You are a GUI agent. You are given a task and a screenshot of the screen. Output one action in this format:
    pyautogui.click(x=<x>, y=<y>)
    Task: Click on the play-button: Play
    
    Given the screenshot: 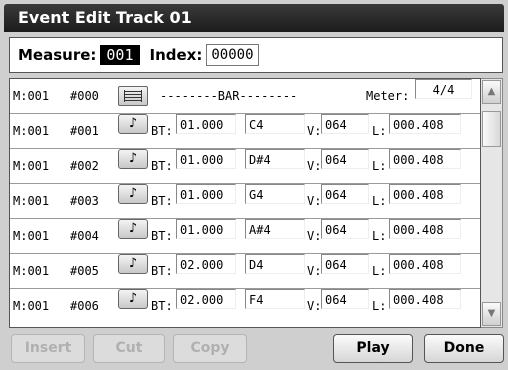 What is the action you would take?
    pyautogui.click(x=373, y=348)
    